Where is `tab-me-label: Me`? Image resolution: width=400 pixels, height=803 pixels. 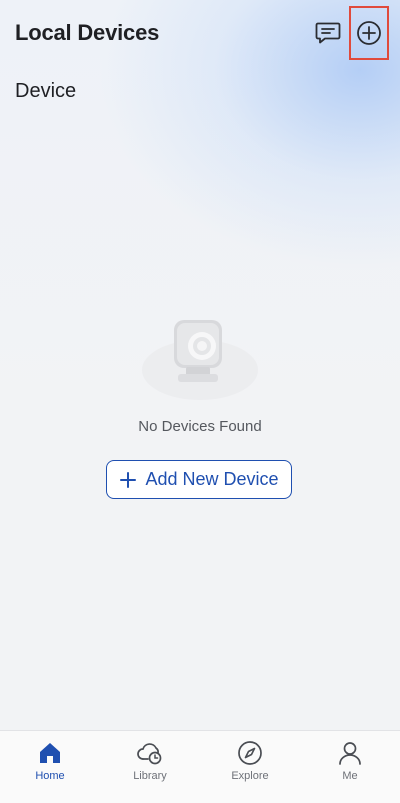
tab-me-label: Me is located at coordinates (350, 776).